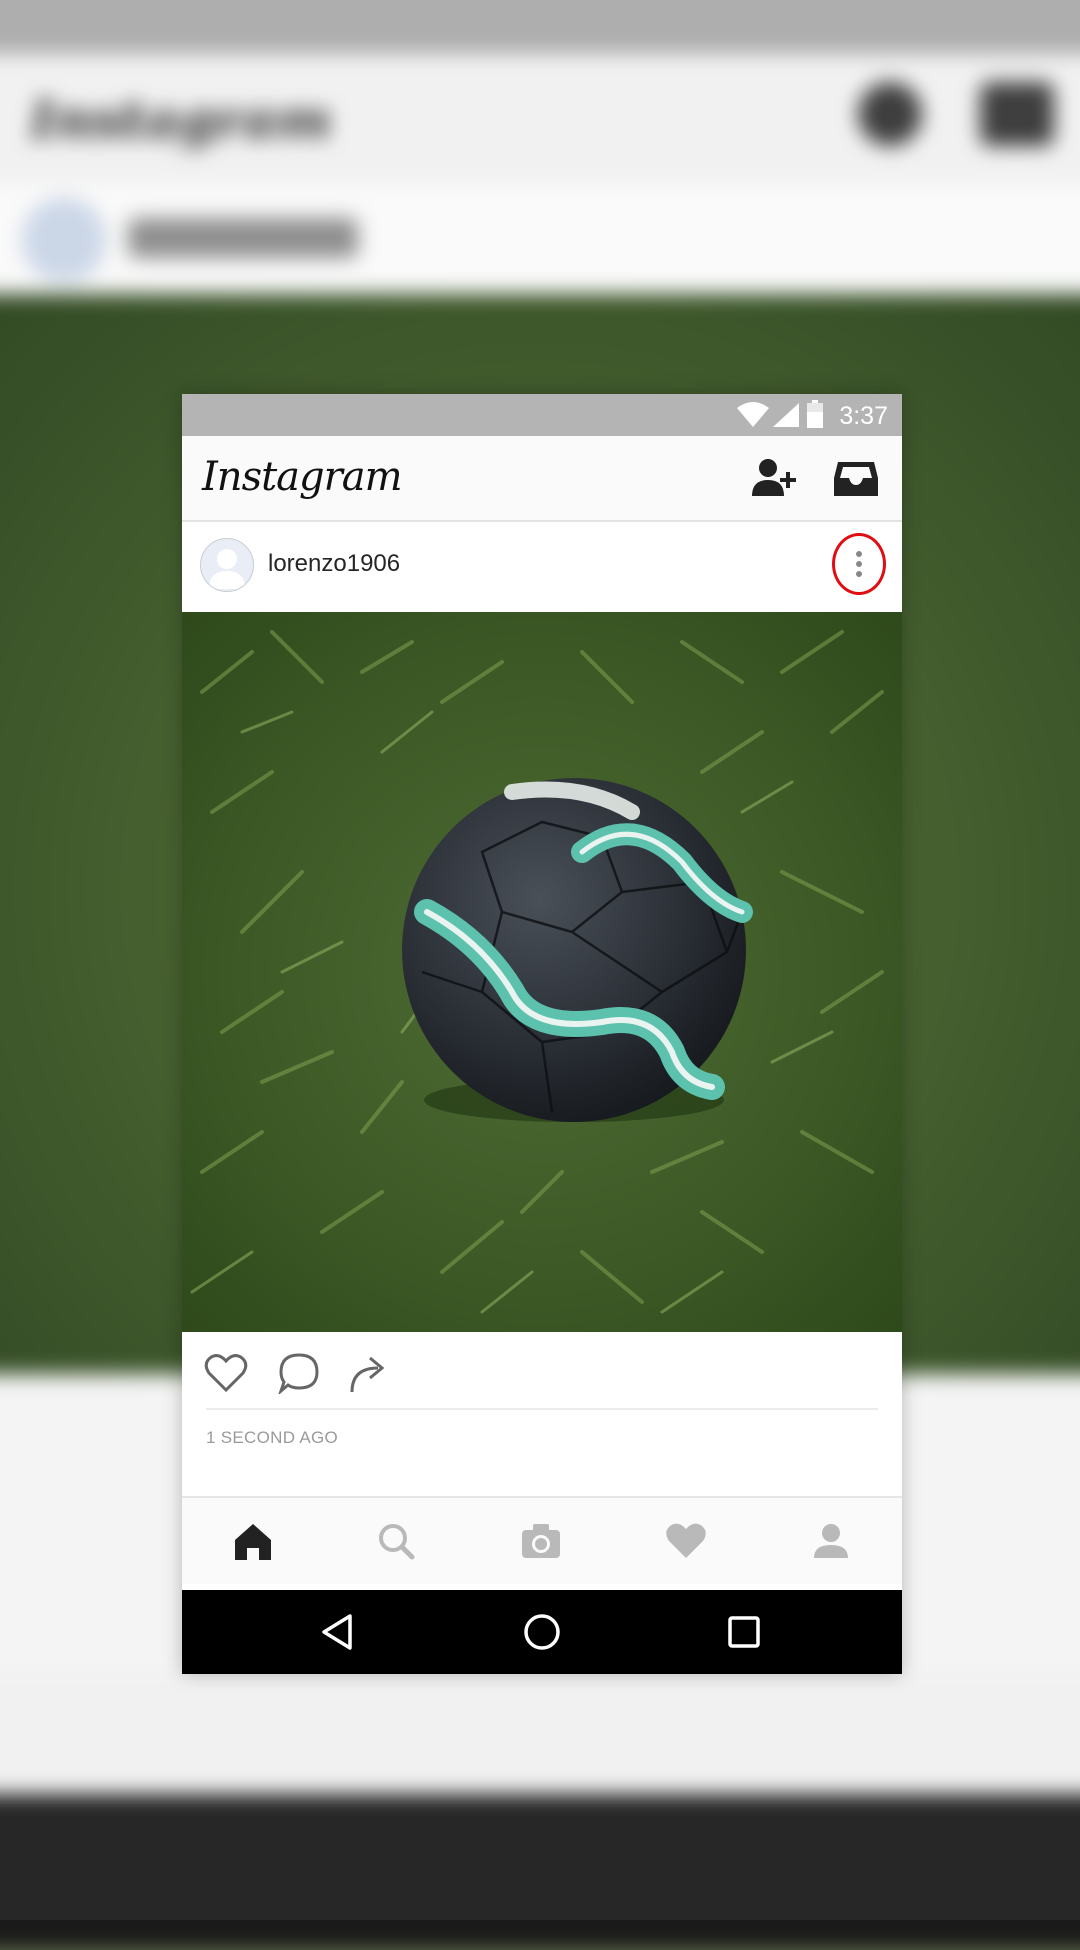  I want to click on post-username: lorenzo1906, so click(334, 564).